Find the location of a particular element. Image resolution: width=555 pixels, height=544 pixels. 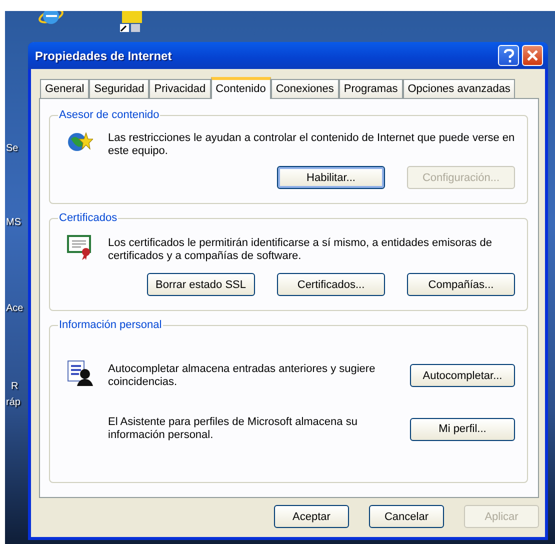

tab: Contenido is located at coordinates (240, 88).